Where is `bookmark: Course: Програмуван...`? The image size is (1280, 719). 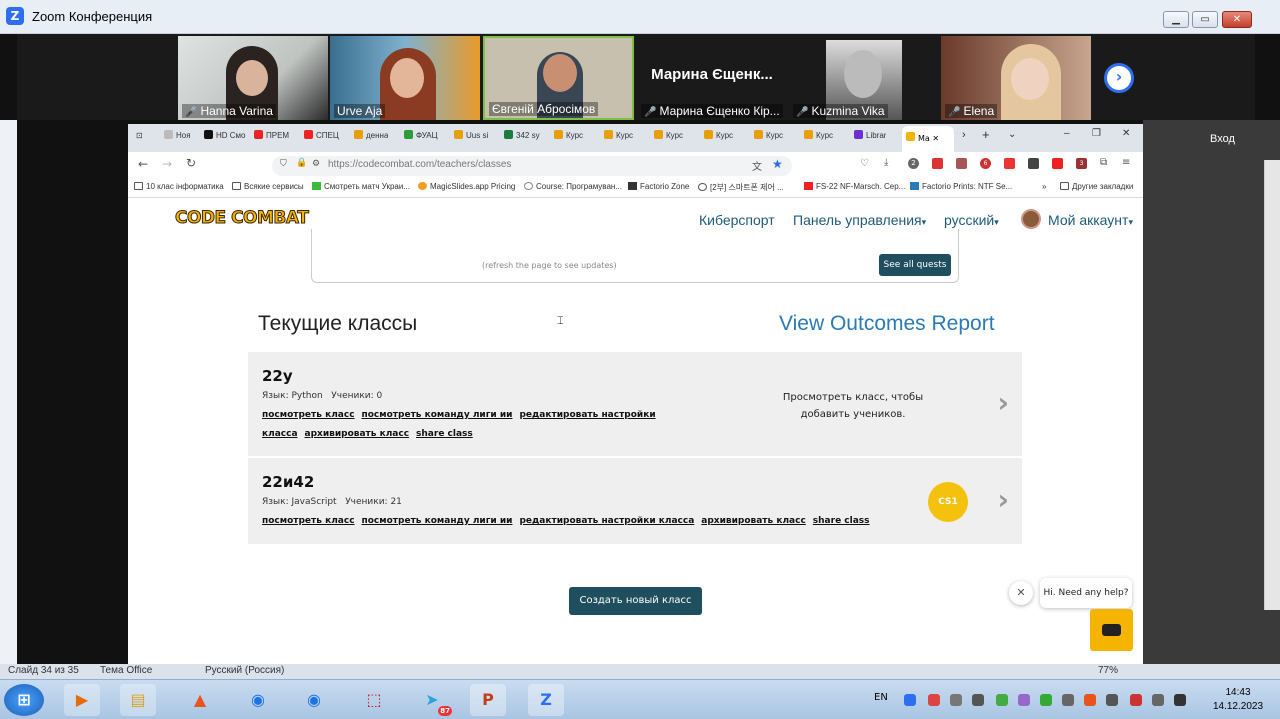
bookmark: Course: Програмуван... is located at coordinates (573, 186).